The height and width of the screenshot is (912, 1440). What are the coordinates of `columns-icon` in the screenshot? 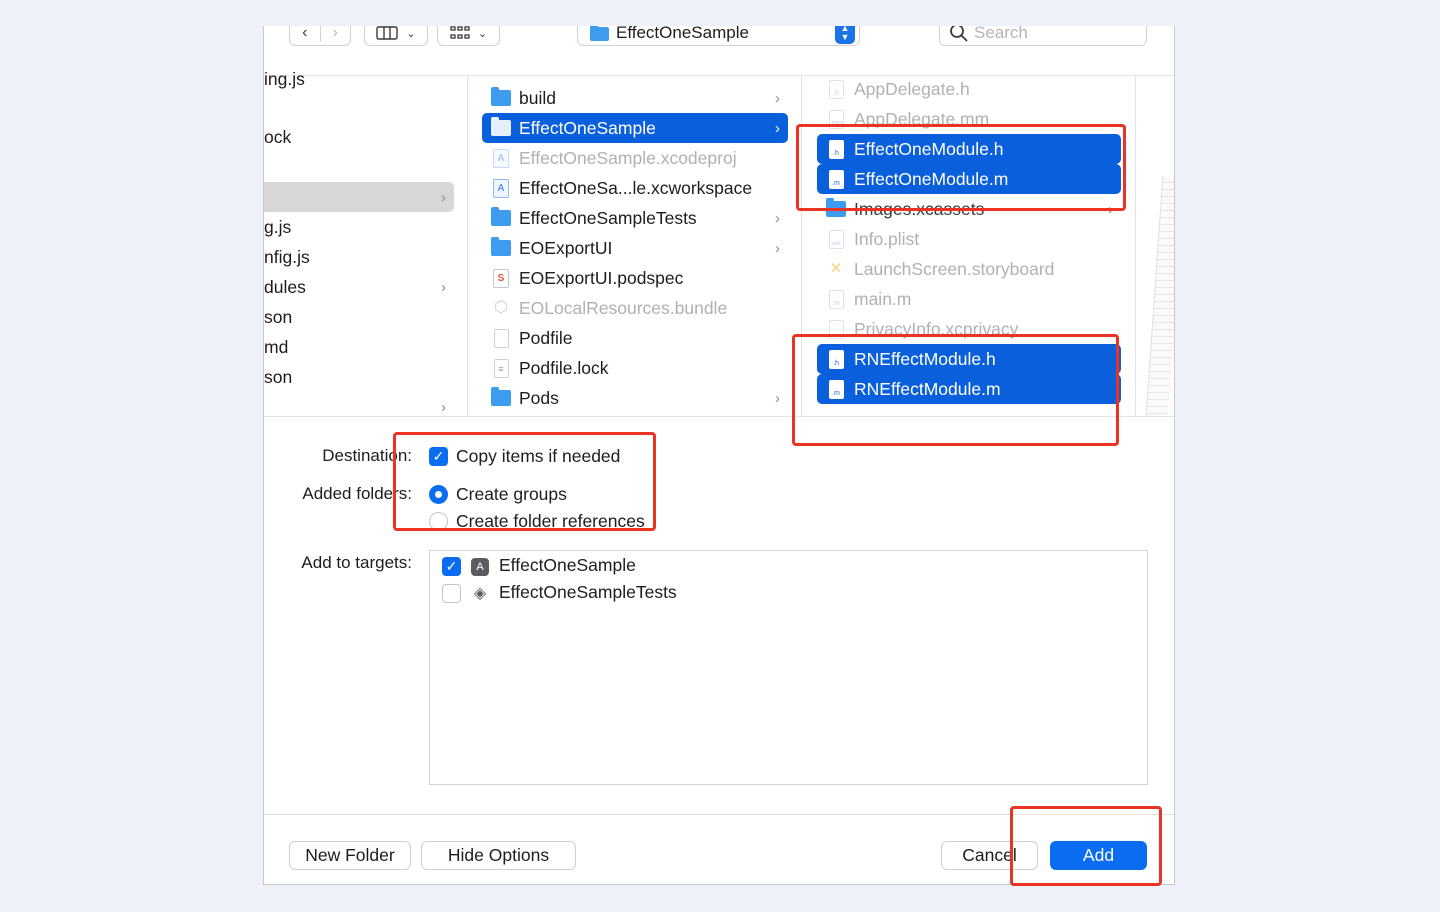 It's located at (387, 33).